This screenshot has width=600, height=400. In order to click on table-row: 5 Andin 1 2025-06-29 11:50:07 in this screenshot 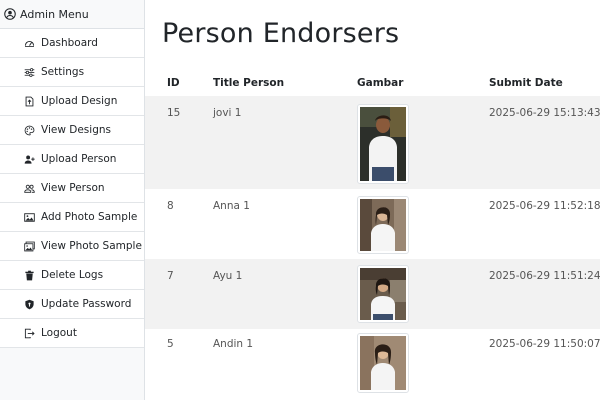, I will do `click(372, 364)`.